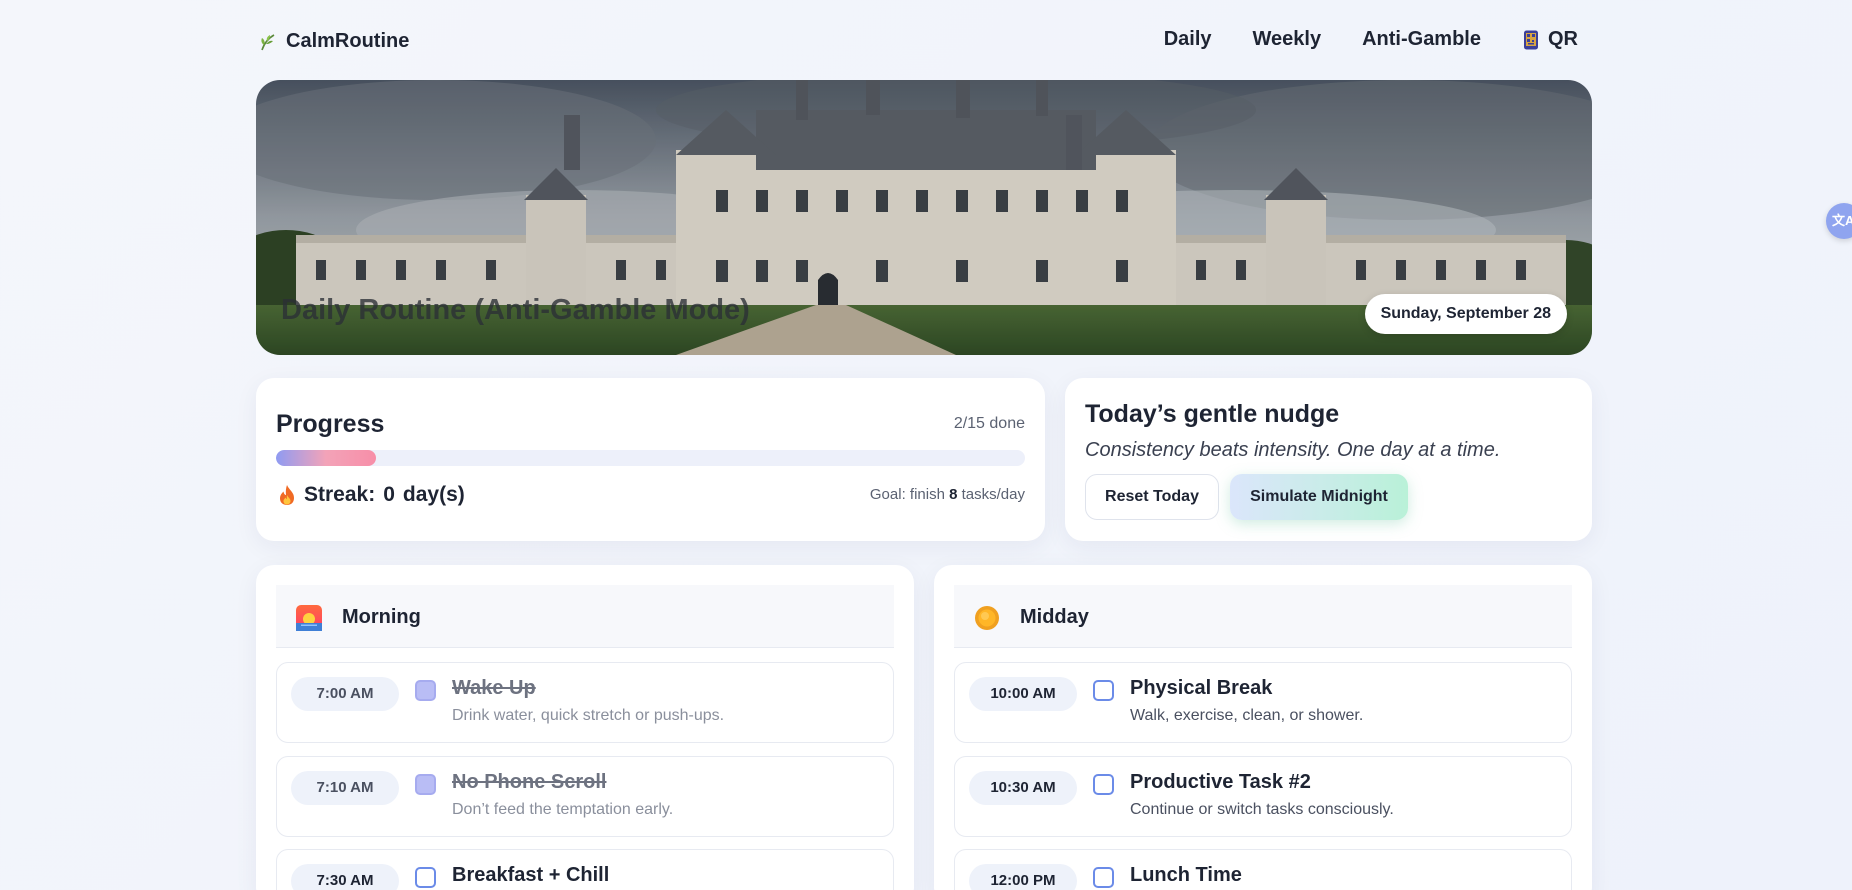 This screenshot has width=1852, height=890. What do you see at coordinates (1263, 616) in the screenshot?
I see `midday-header: Midday` at bounding box center [1263, 616].